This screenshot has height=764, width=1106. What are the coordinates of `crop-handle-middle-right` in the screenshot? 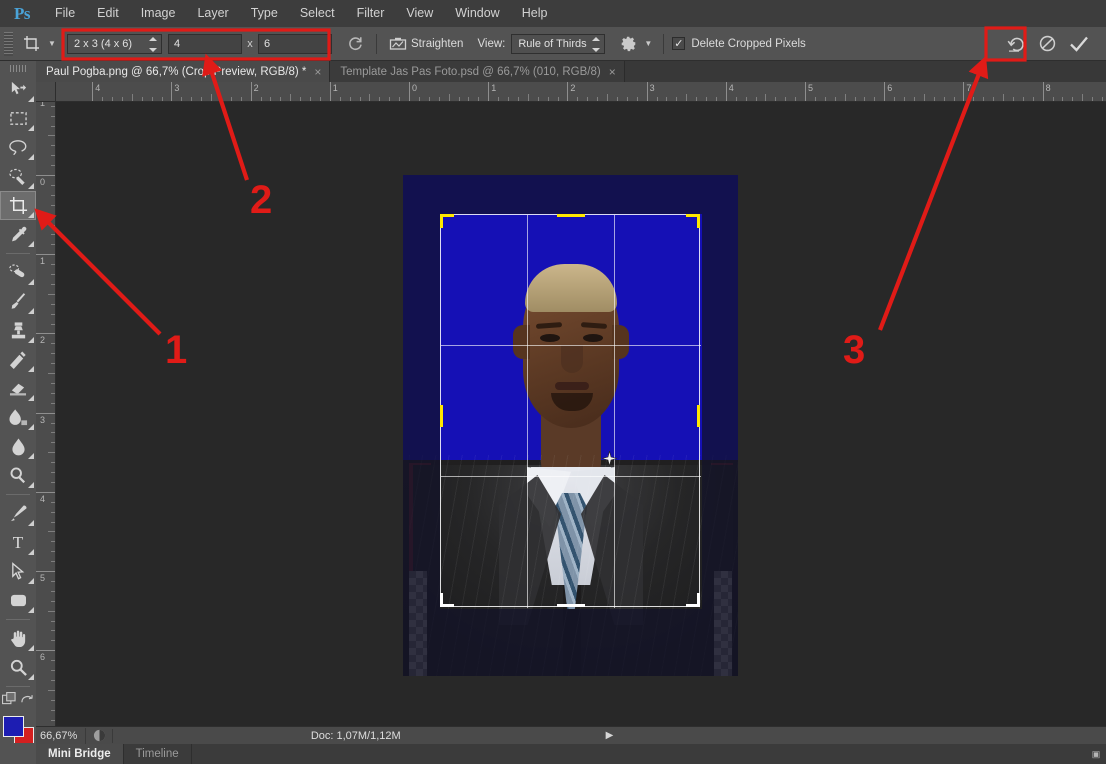 It's located at (698, 416).